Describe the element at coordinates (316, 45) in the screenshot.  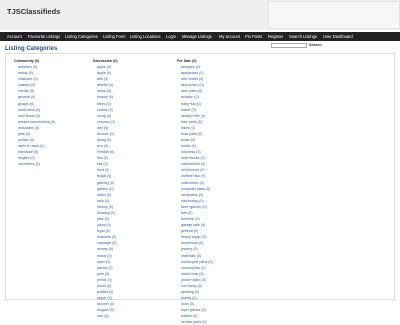
I see `search-button: Search` at that location.